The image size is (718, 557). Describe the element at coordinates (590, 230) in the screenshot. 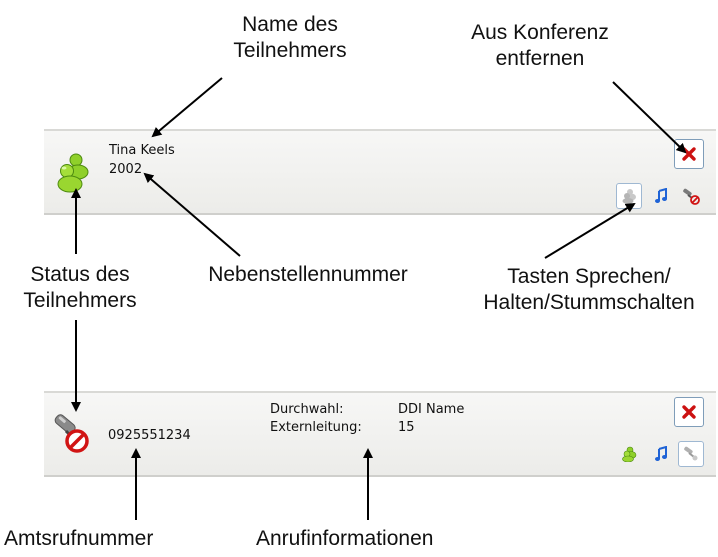

I see `arrow-to-buttons` at that location.